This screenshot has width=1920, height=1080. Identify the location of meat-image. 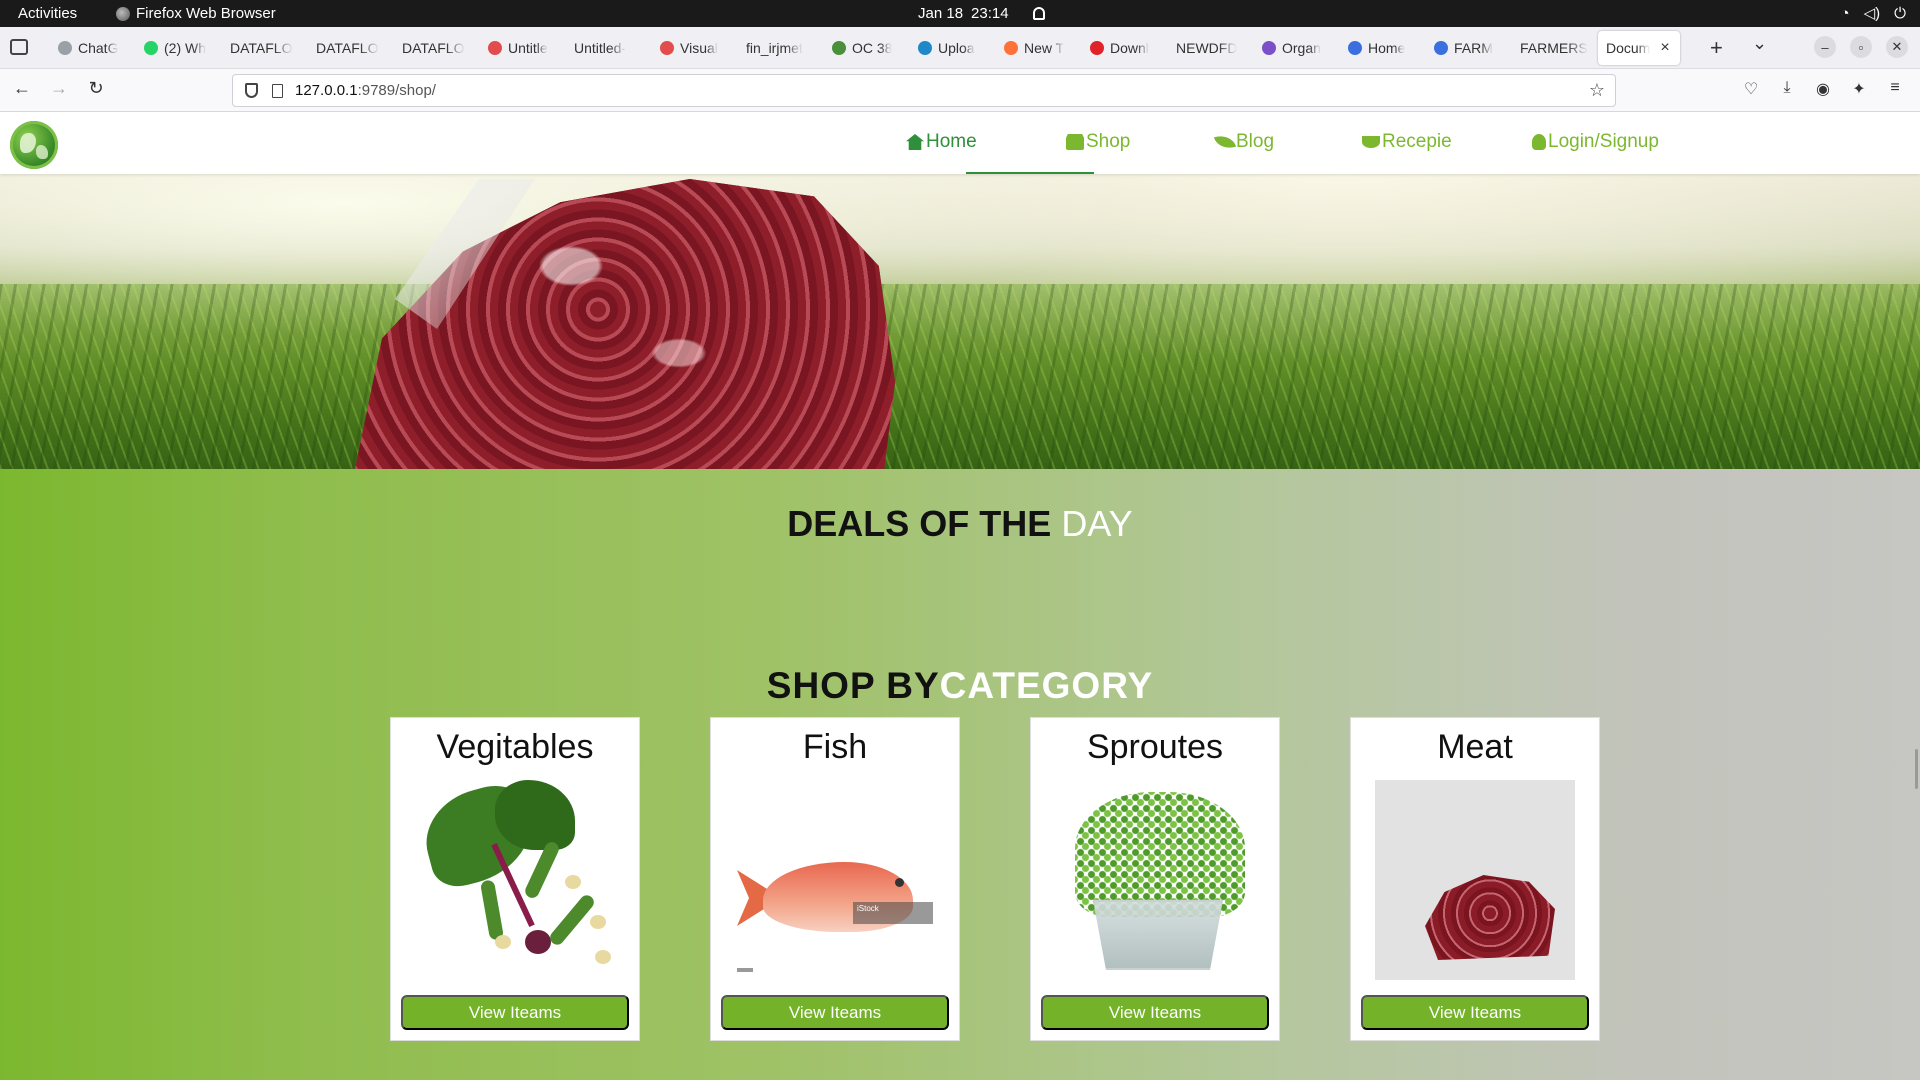
(1475, 880).